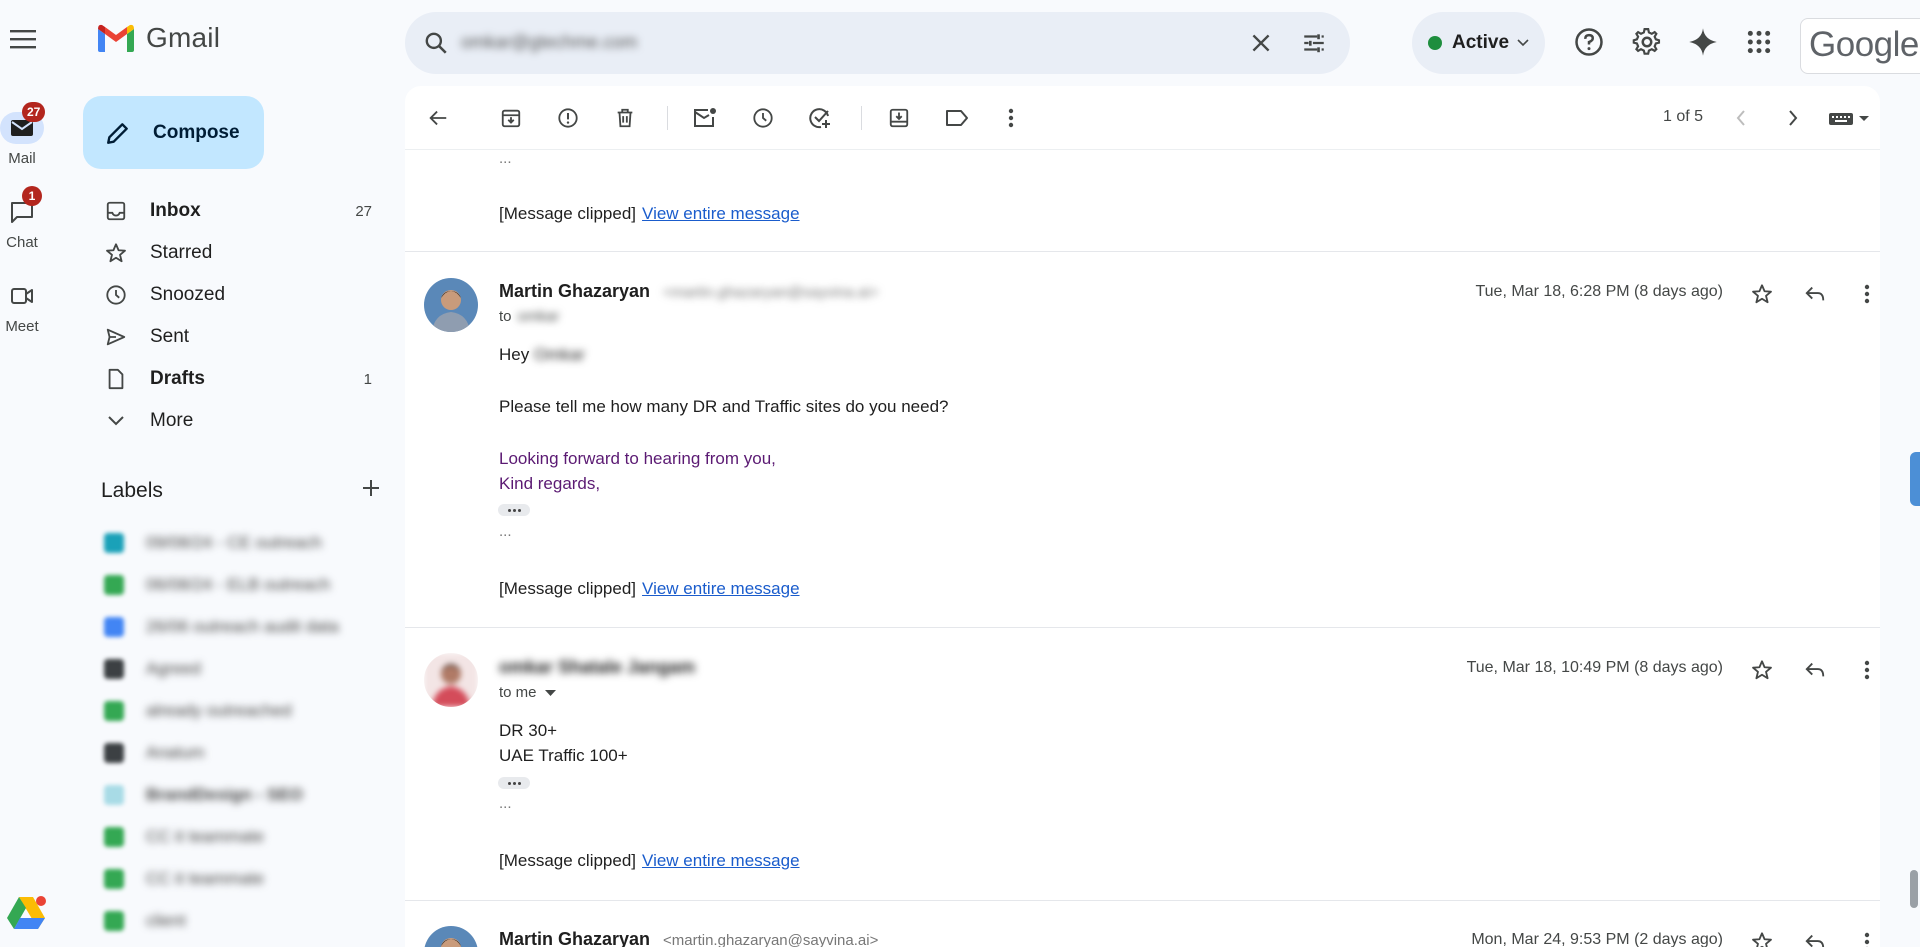 The image size is (1920, 947). I want to click on archive-icon, so click(511, 118).